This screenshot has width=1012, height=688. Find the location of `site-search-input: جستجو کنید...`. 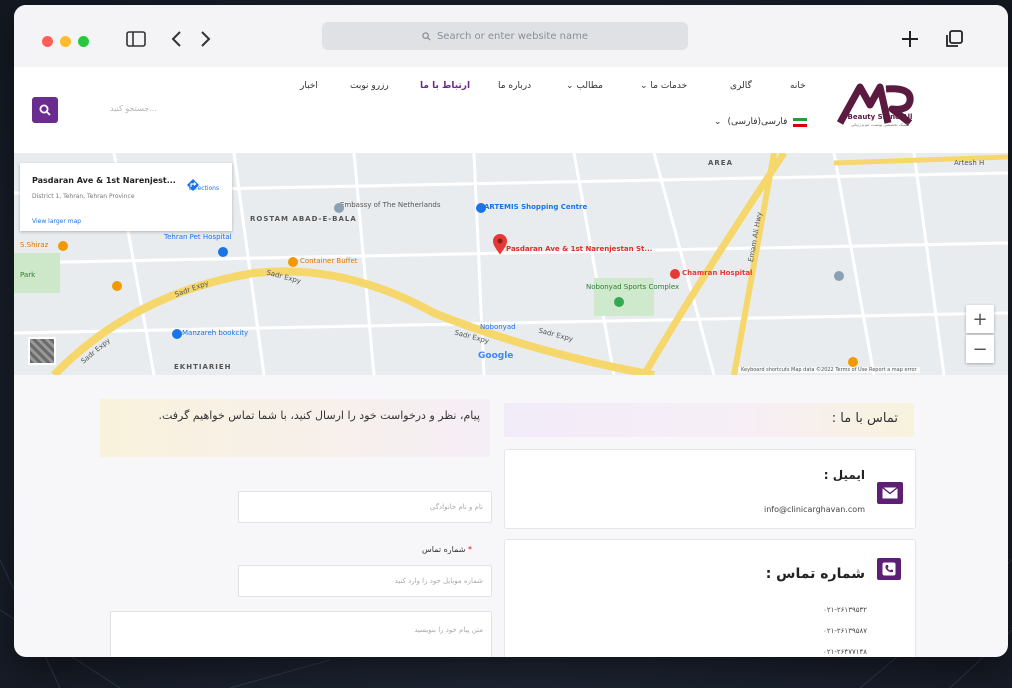

site-search-input: جستجو کنید... is located at coordinates (133, 108).